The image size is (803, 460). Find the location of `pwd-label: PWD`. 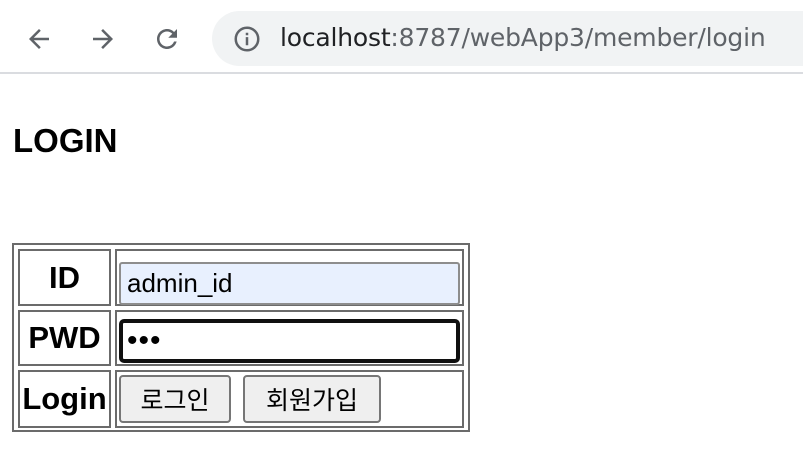

pwd-label: PWD is located at coordinates (64, 338).